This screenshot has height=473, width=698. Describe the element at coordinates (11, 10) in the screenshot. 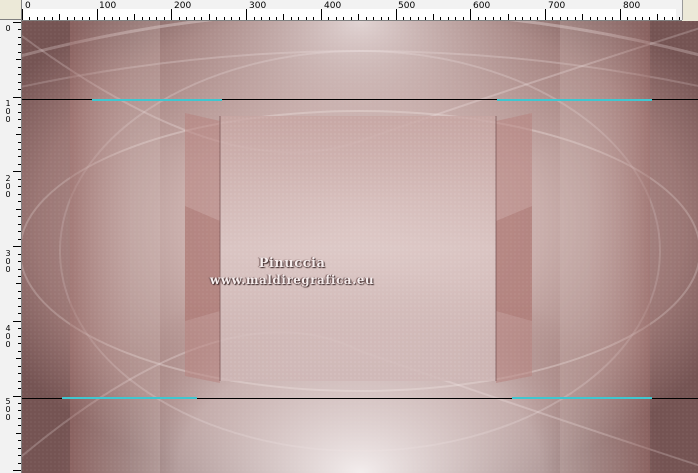

I see `ruler-corner` at that location.